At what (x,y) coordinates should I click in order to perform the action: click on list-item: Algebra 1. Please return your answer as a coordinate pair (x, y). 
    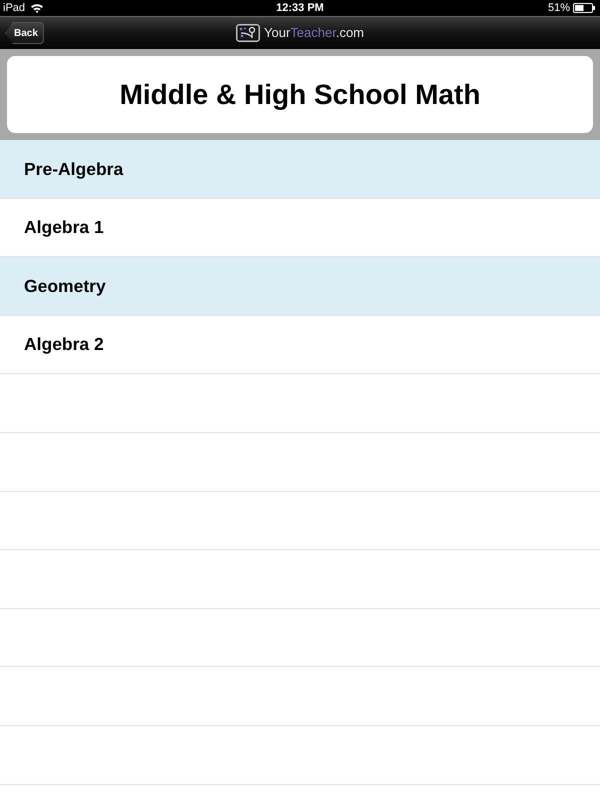
    Looking at the image, I should click on (300, 228).